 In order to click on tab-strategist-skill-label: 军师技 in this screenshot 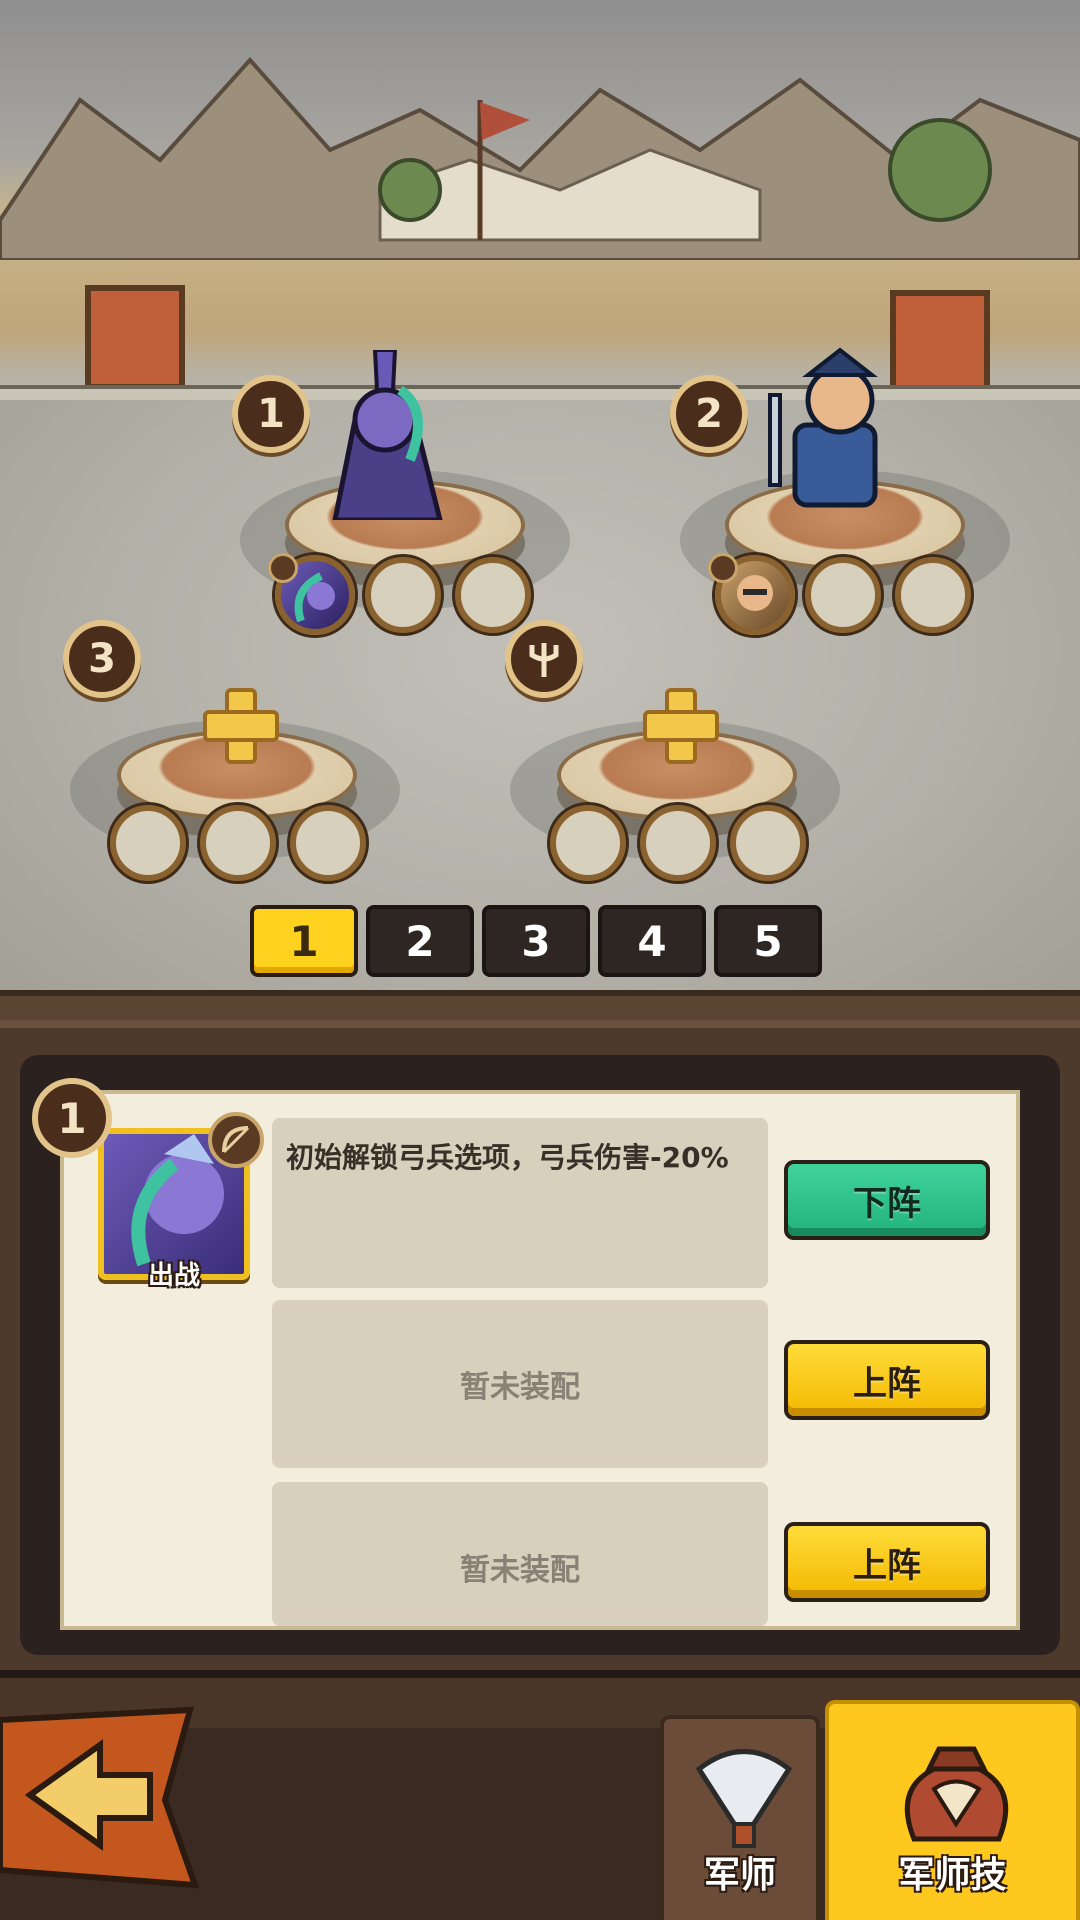, I will do `click(952, 1875)`.